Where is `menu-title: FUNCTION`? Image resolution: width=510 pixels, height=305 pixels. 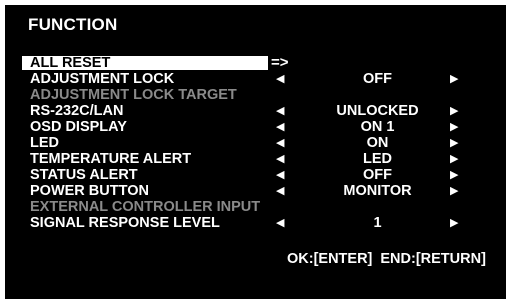
menu-title: FUNCTION is located at coordinates (73, 24).